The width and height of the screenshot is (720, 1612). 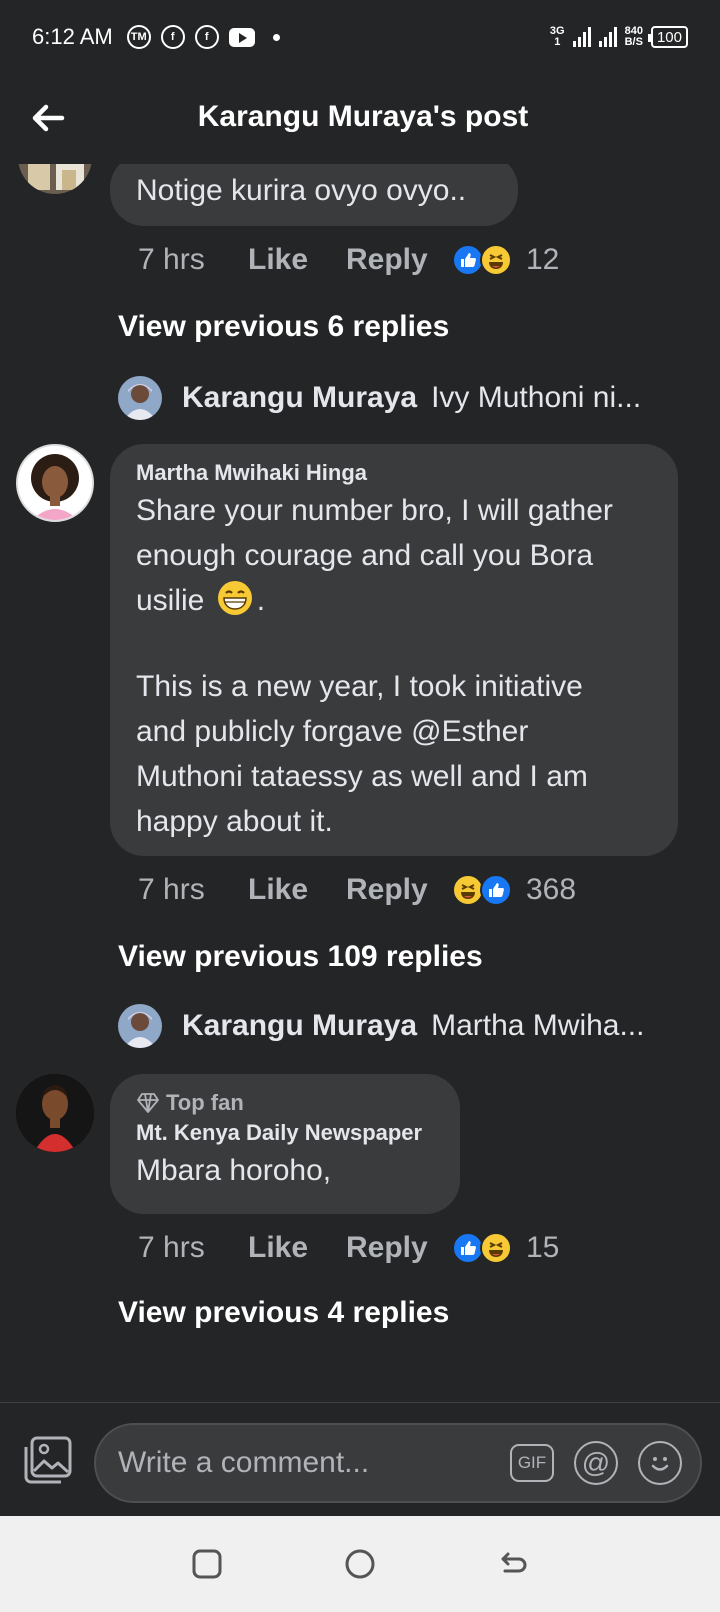 What do you see at coordinates (234, 821) in the screenshot?
I see `comment-text-line: happy about it.` at bounding box center [234, 821].